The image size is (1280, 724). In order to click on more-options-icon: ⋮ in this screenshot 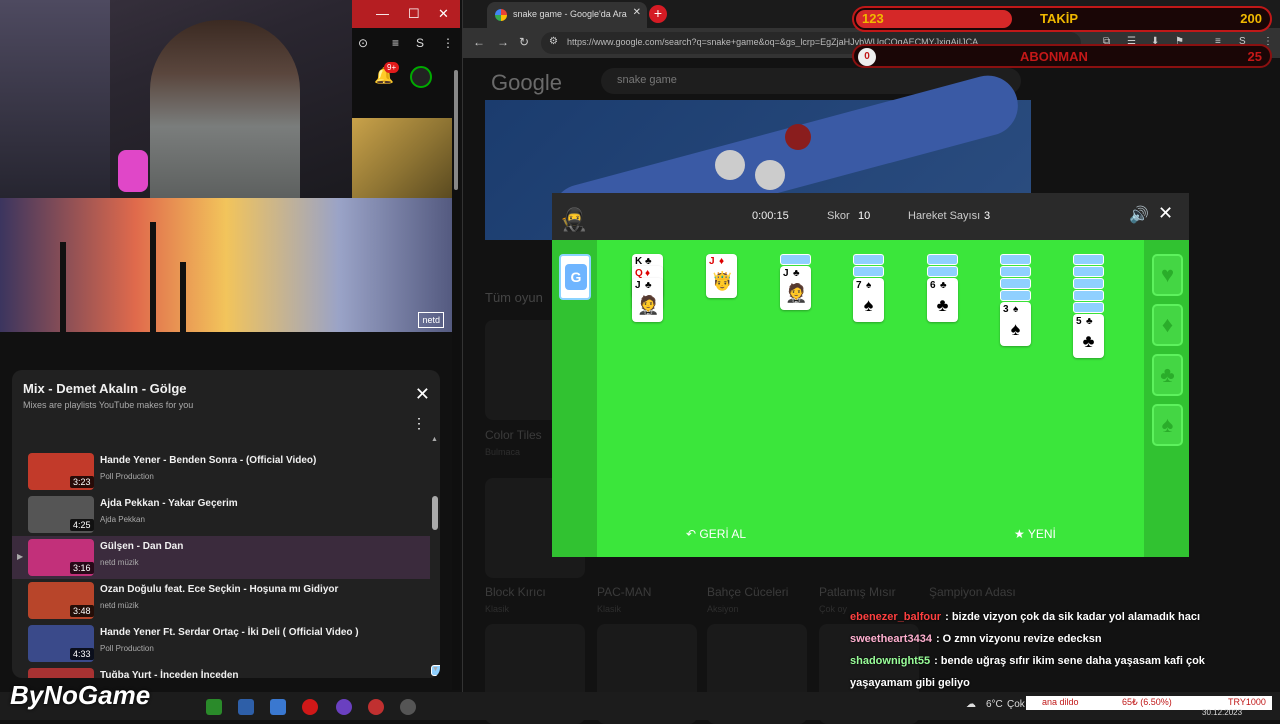, I will do `click(419, 423)`.